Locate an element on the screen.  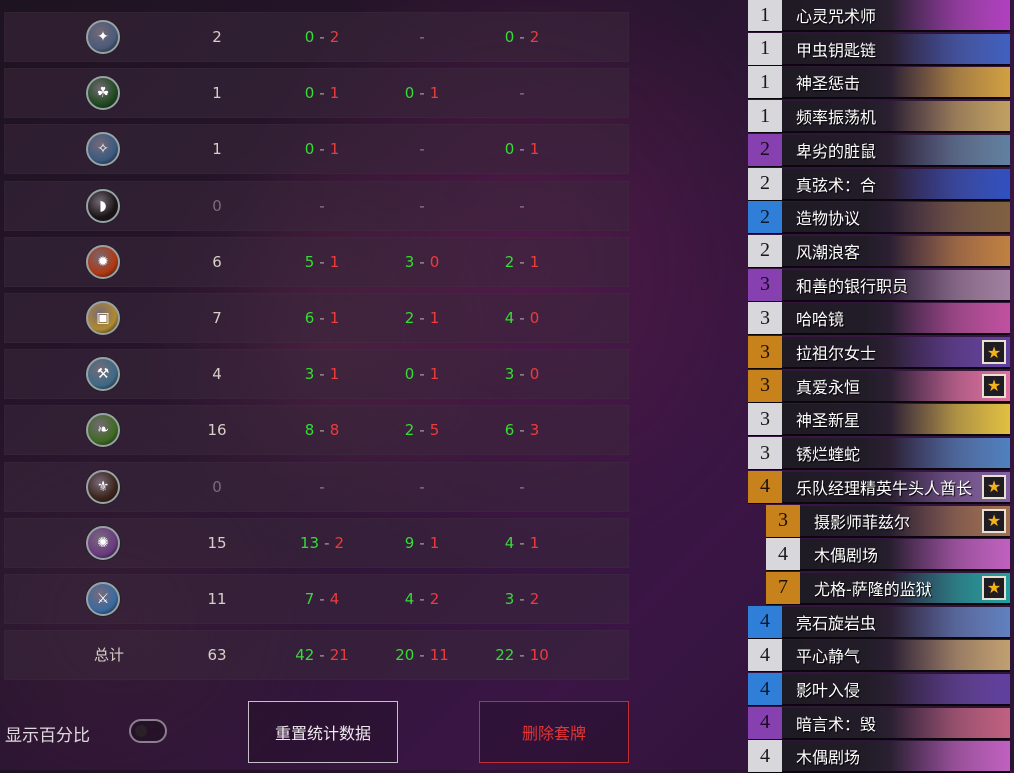
silver-hammer-icon: ⚒ is located at coordinates (103, 374).